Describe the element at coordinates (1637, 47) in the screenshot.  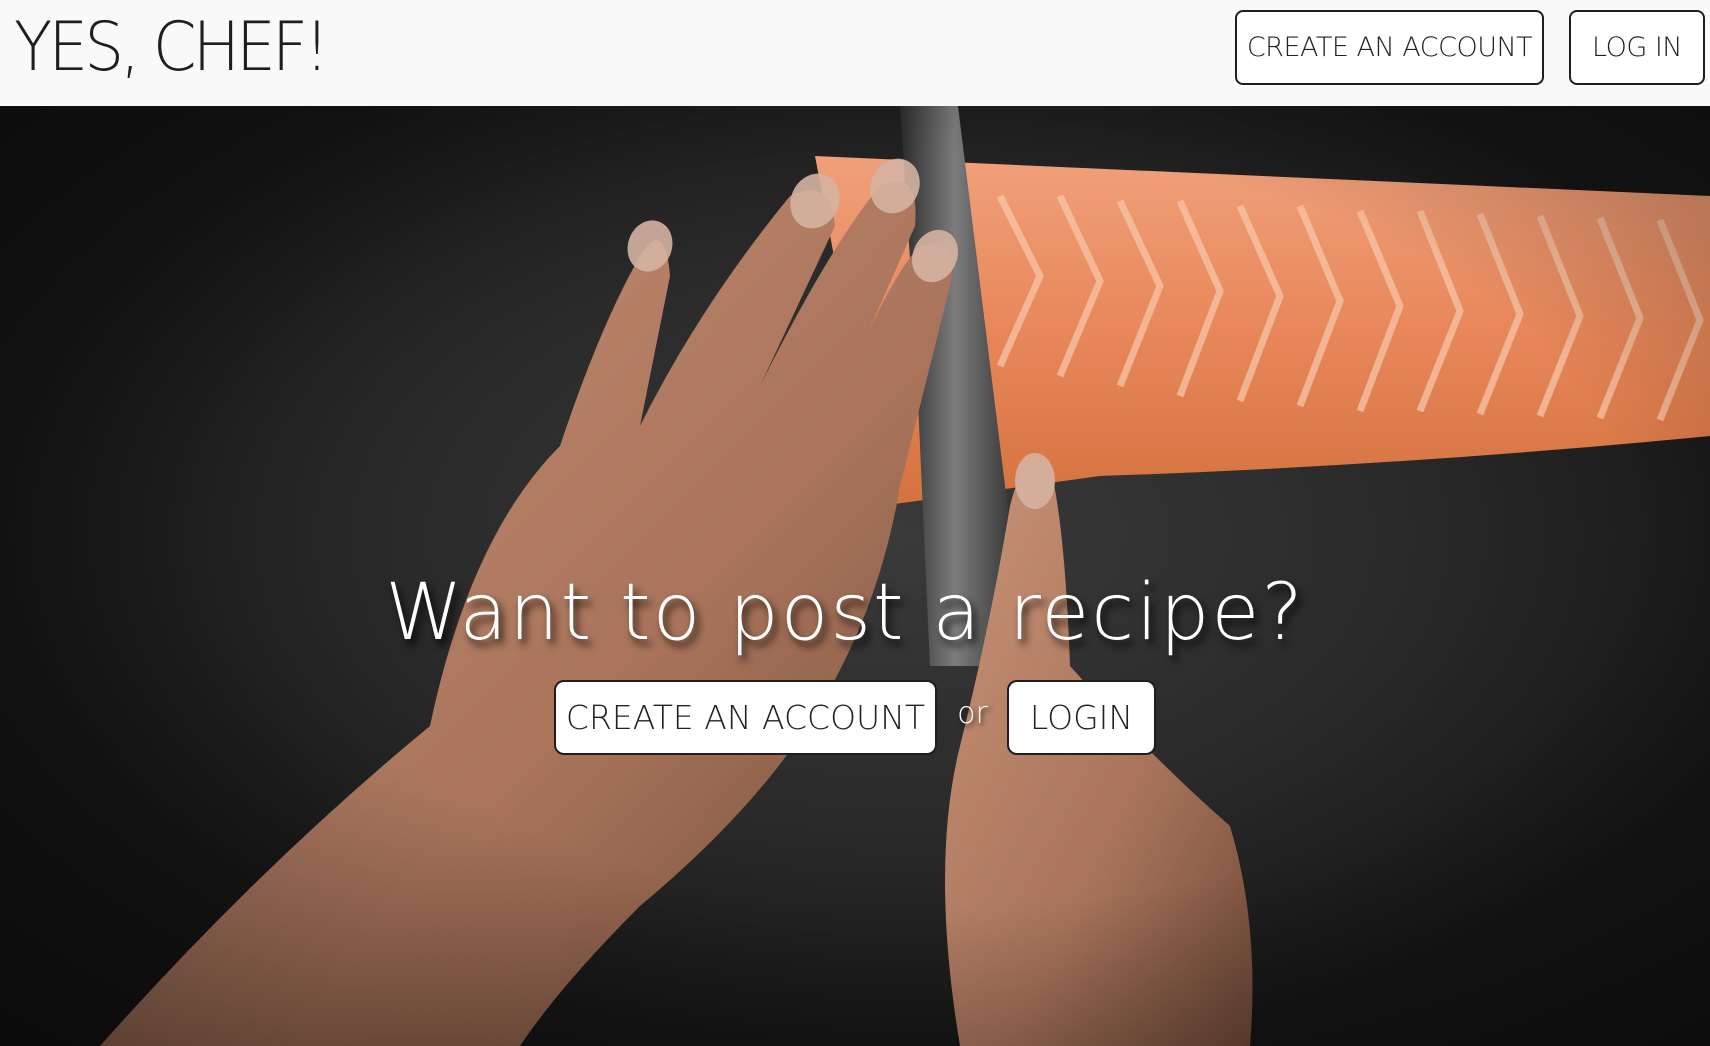
I see `nav-login-button: LOG IN` at that location.